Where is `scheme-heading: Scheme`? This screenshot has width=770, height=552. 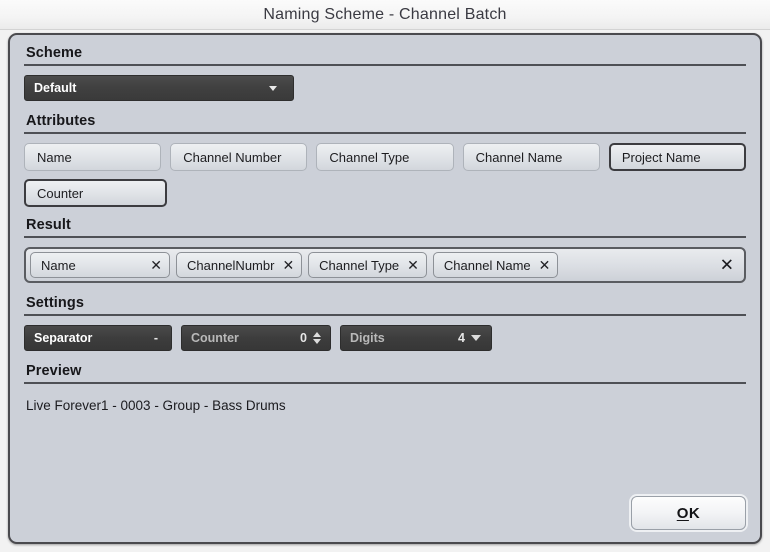
scheme-heading: Scheme is located at coordinates (54, 53).